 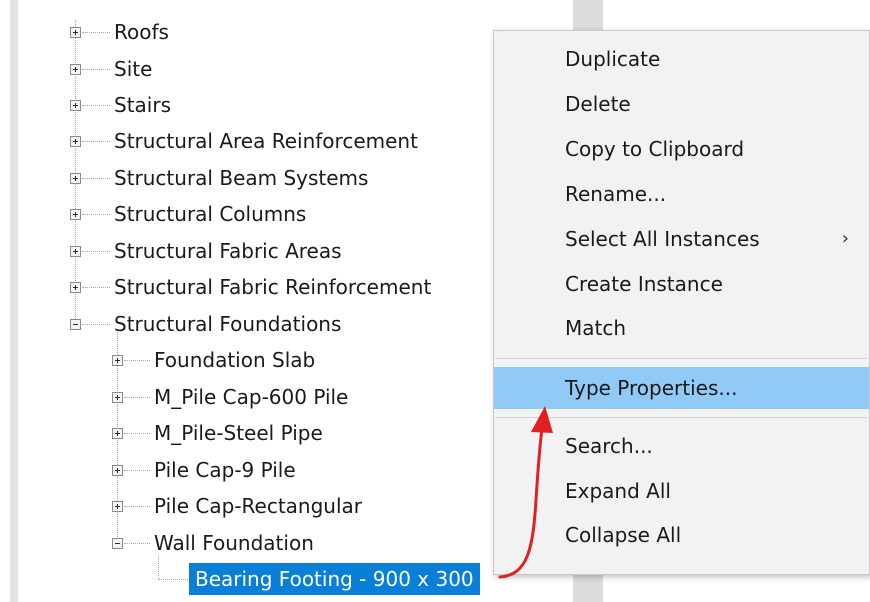 I want to click on tree-item-label: Wall Foundation, so click(x=234, y=543).